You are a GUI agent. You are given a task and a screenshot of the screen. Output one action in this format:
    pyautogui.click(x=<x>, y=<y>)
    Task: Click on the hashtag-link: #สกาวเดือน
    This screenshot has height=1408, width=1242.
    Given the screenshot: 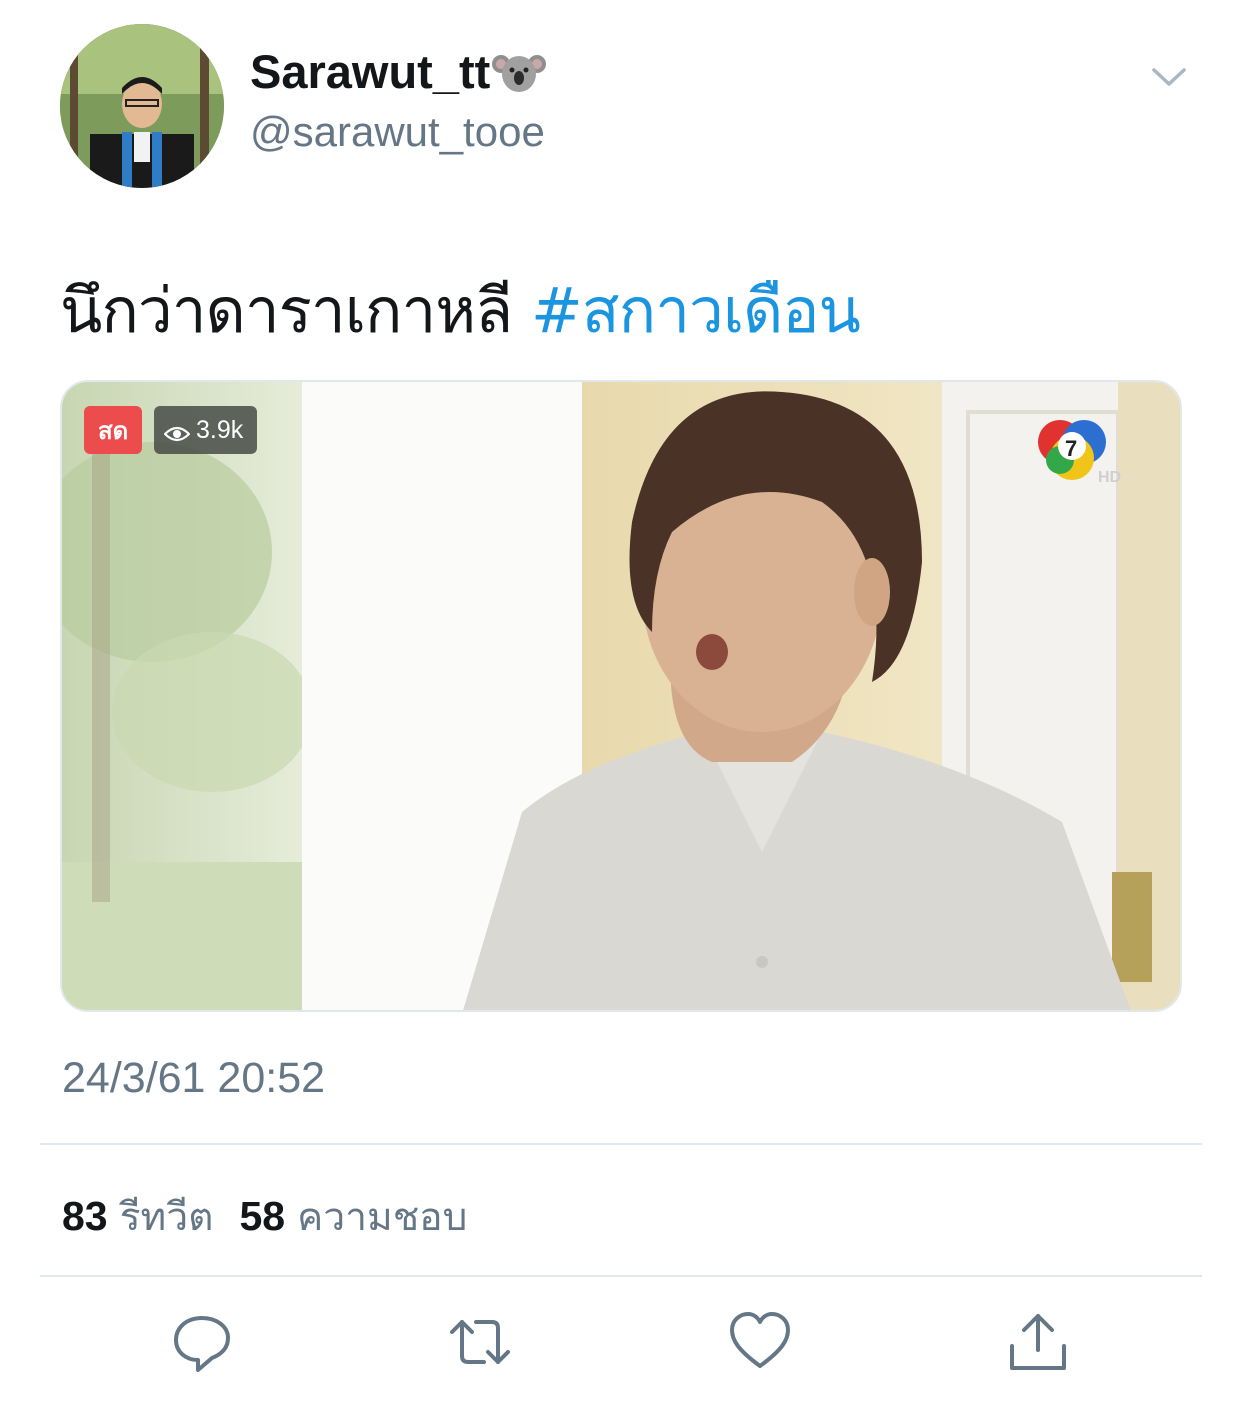 What is the action you would take?
    pyautogui.click(x=696, y=310)
    